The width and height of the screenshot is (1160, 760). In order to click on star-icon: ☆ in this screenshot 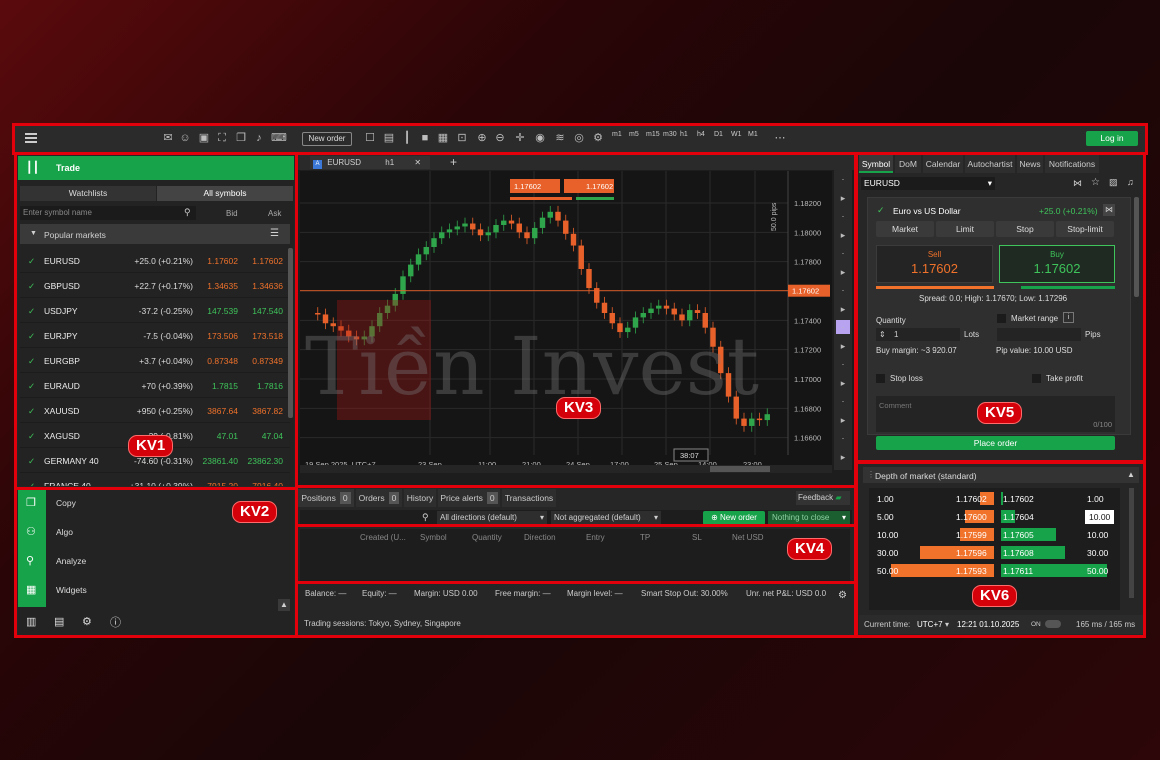, I will do `click(1095, 182)`.